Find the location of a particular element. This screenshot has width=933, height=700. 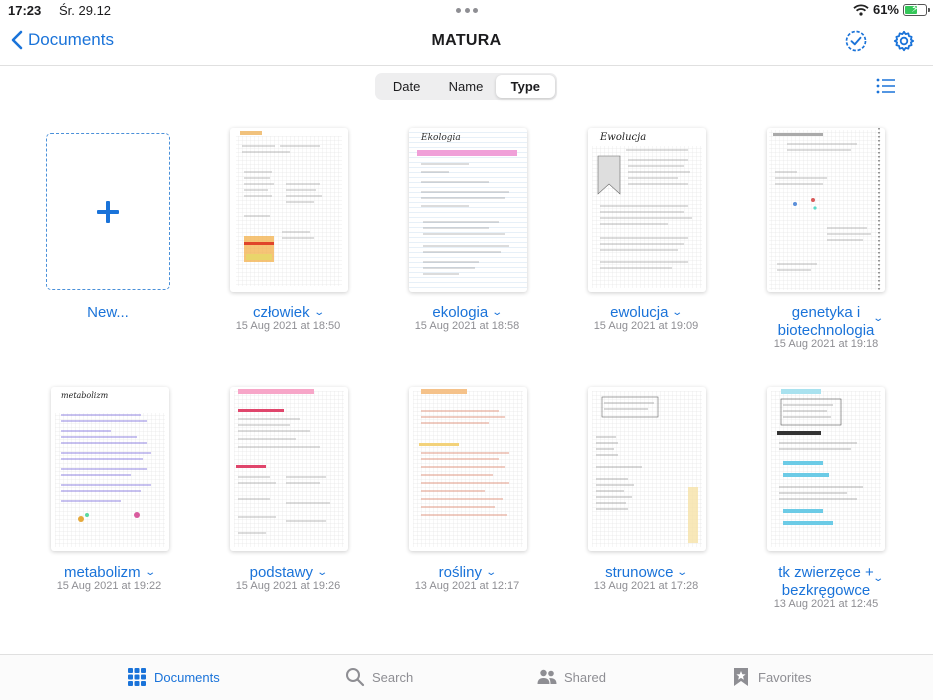

multitasking-dots-icon is located at coordinates (467, 11).